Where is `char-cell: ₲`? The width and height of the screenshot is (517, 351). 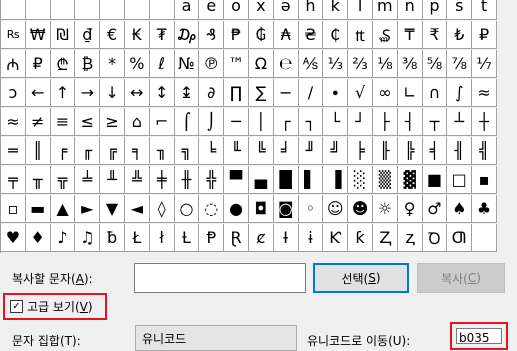
char-cell: ₲ is located at coordinates (261, 35).